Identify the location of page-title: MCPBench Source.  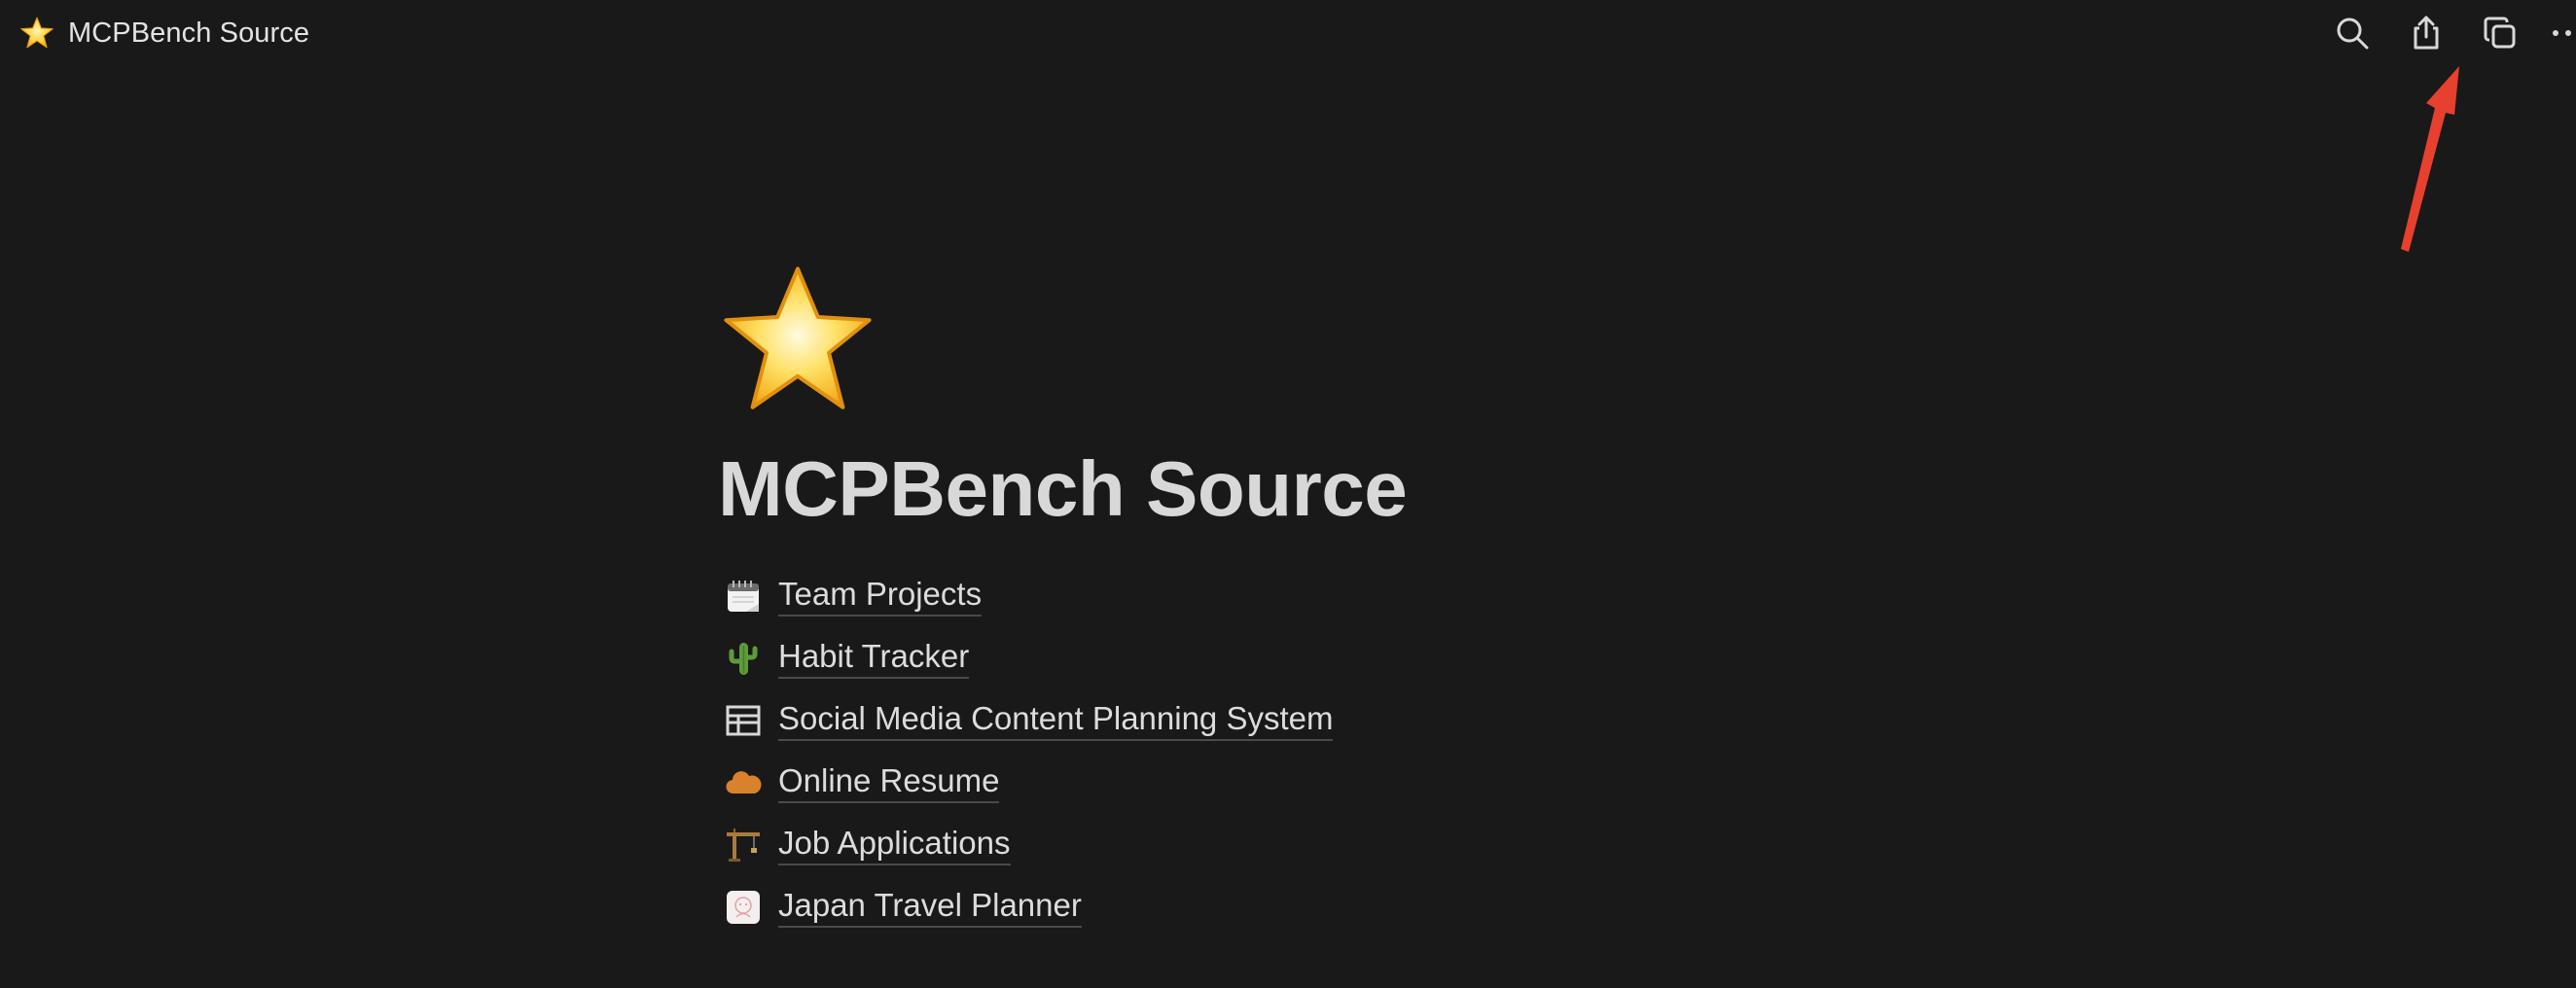
(1063, 488).